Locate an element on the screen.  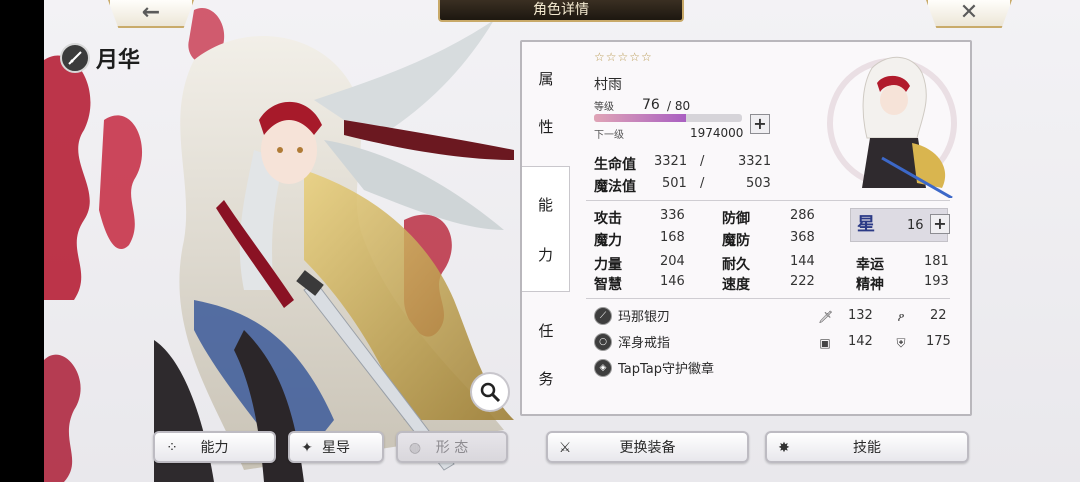
character-name-label: 月华 is located at coordinates (100, 58).